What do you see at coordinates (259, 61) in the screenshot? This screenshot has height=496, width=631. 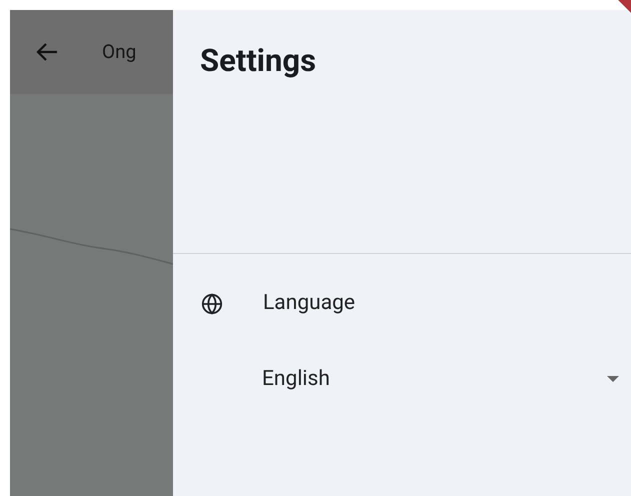 I see `drawer-title: Settings` at bounding box center [259, 61].